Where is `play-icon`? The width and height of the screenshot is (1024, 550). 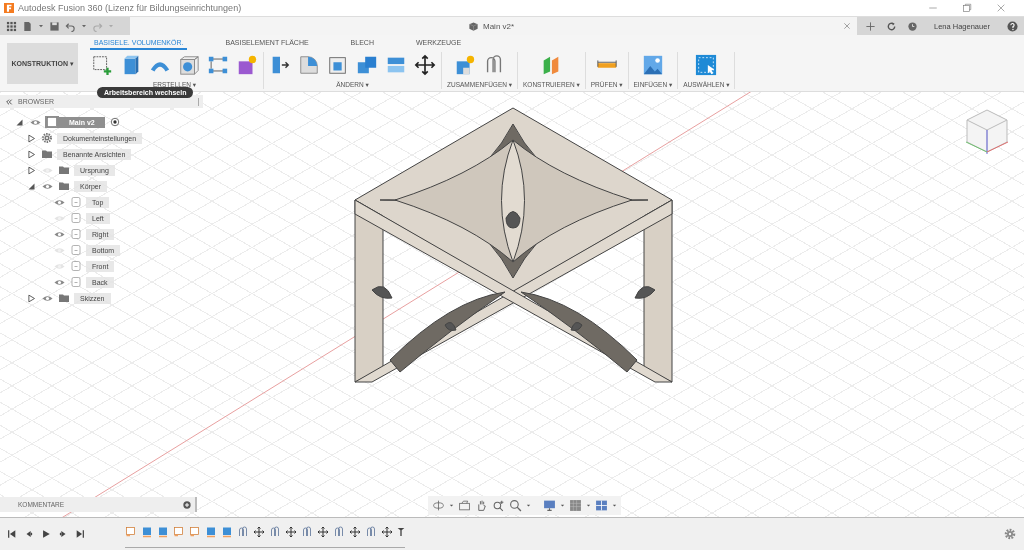 play-icon is located at coordinates (46, 534).